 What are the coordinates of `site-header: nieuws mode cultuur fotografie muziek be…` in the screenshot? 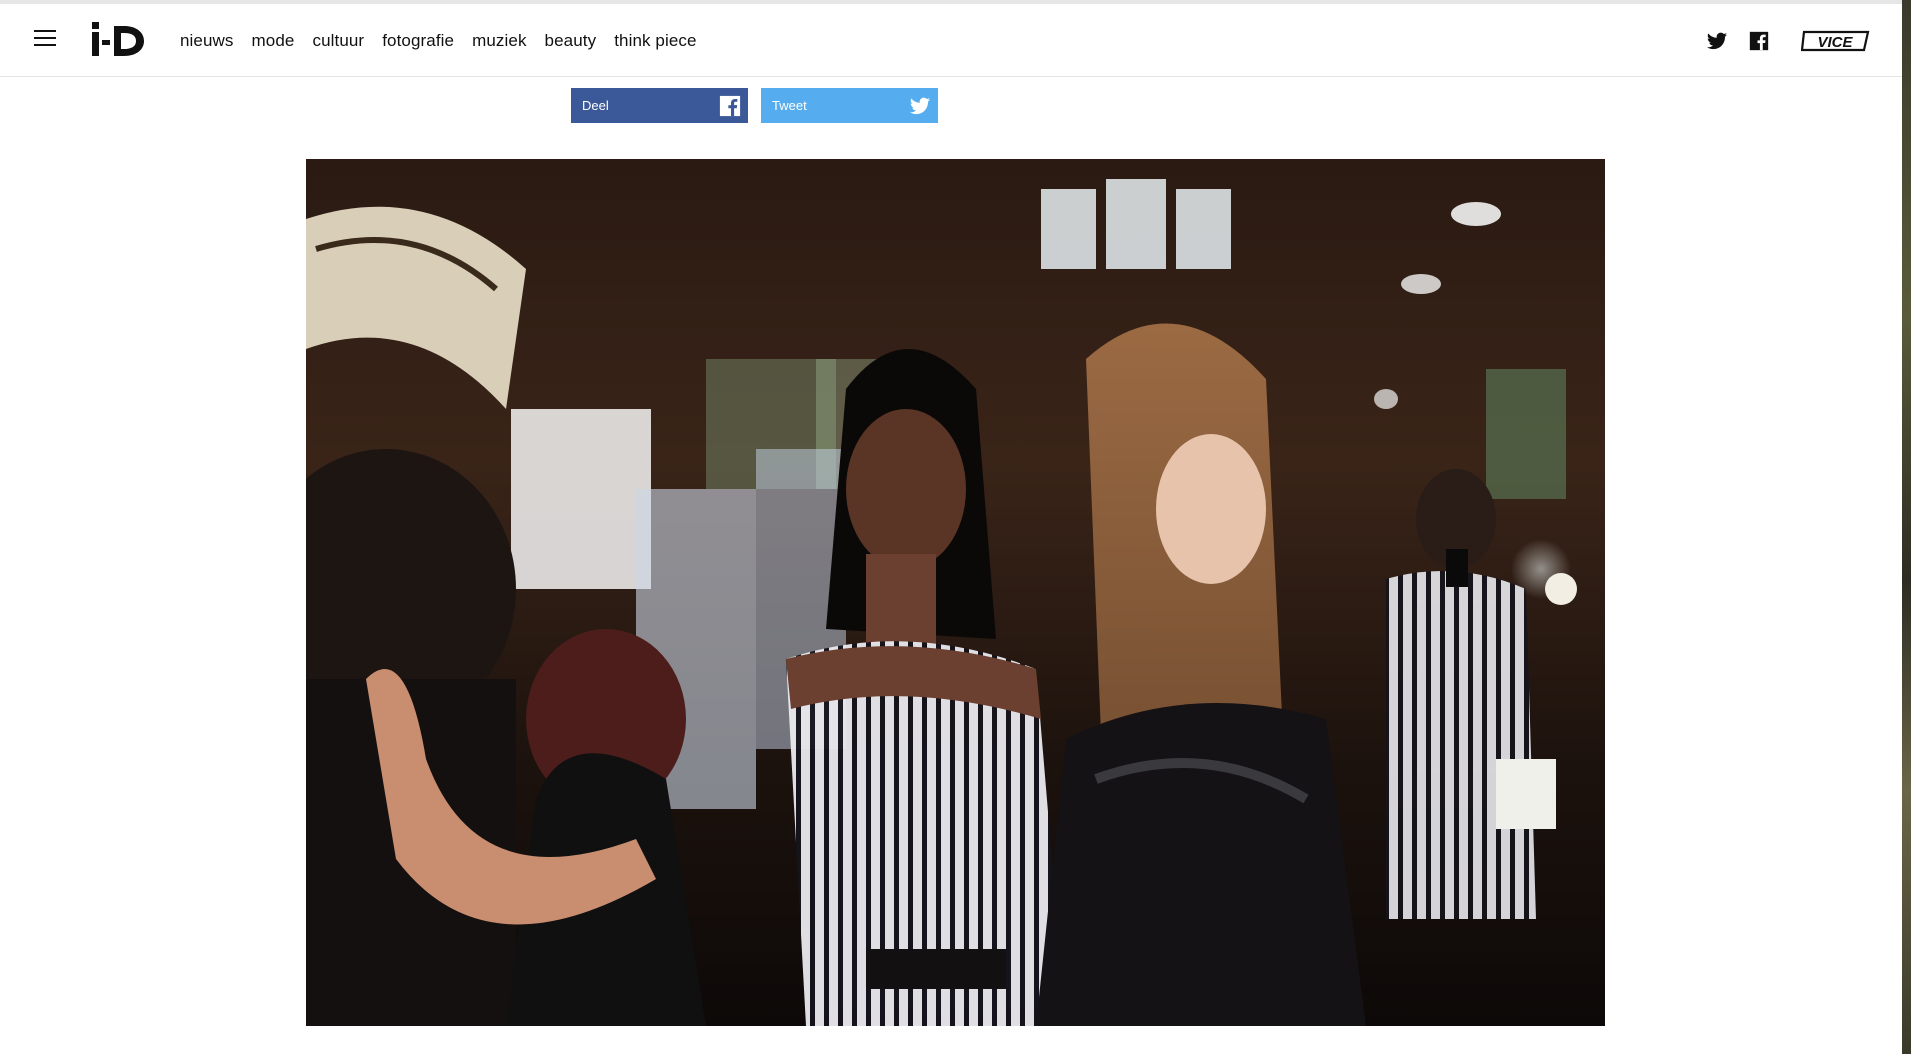 It's located at (955, 40).